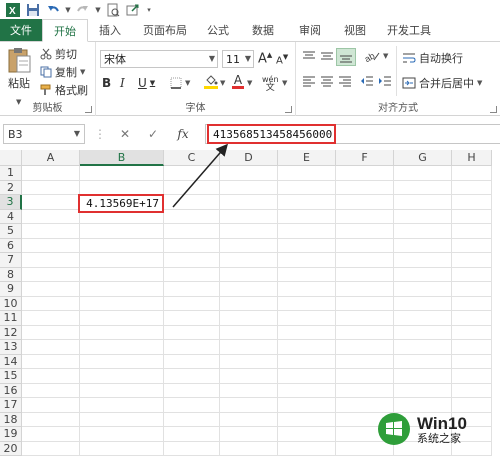 This screenshot has width=500, height=456. I want to click on formula-value-highlight: 413568513458456000, so click(271, 134).